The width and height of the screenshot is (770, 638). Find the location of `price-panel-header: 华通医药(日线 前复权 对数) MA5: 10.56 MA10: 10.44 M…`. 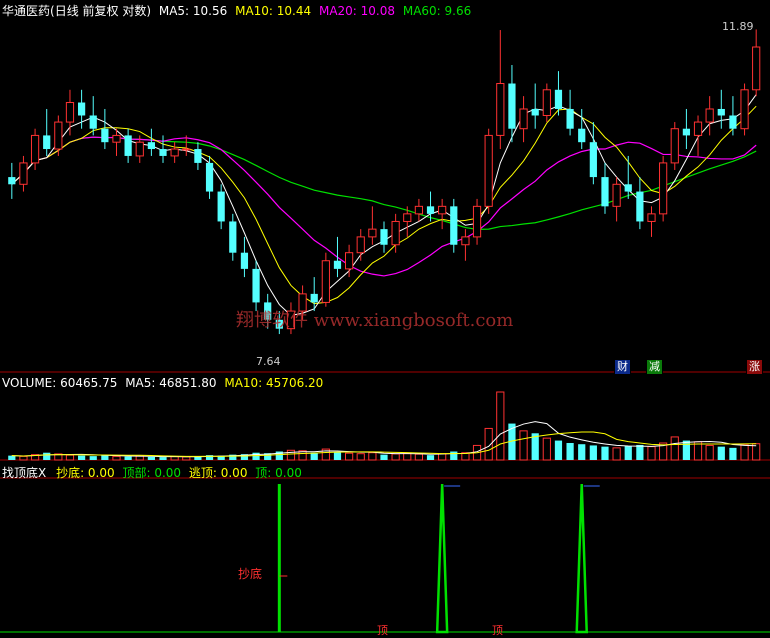

price-panel-header: 华通医药(日线 前复权 对数) MA5: 10.56 MA10: 10.44 M… is located at coordinates (236, 10).